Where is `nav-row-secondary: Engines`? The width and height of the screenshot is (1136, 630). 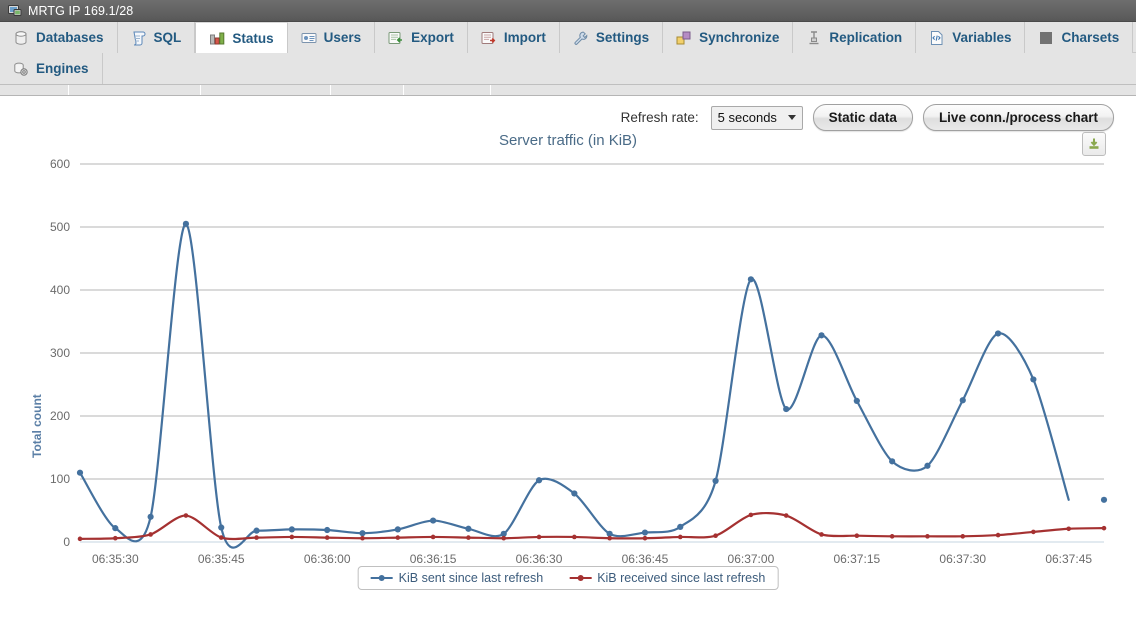 nav-row-secondary: Engines is located at coordinates (568, 68).